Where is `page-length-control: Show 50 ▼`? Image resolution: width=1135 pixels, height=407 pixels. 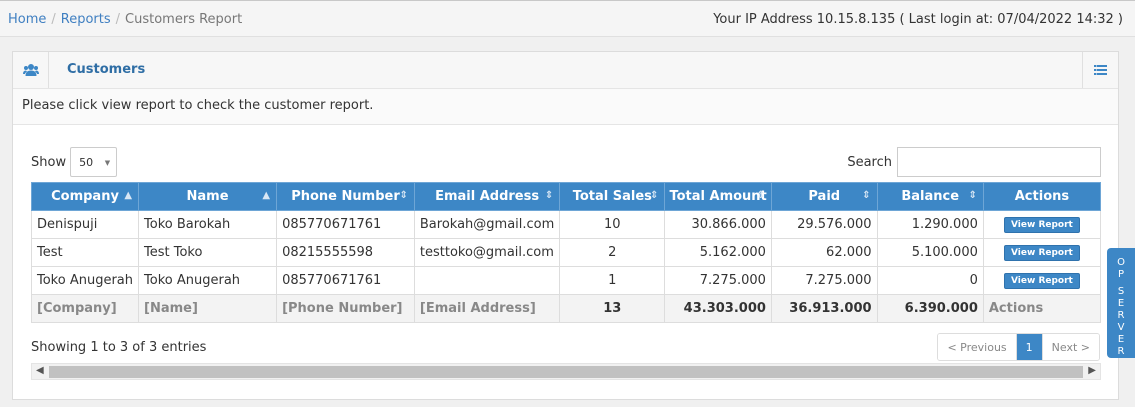 page-length-control: Show 50 ▼ is located at coordinates (74, 162).